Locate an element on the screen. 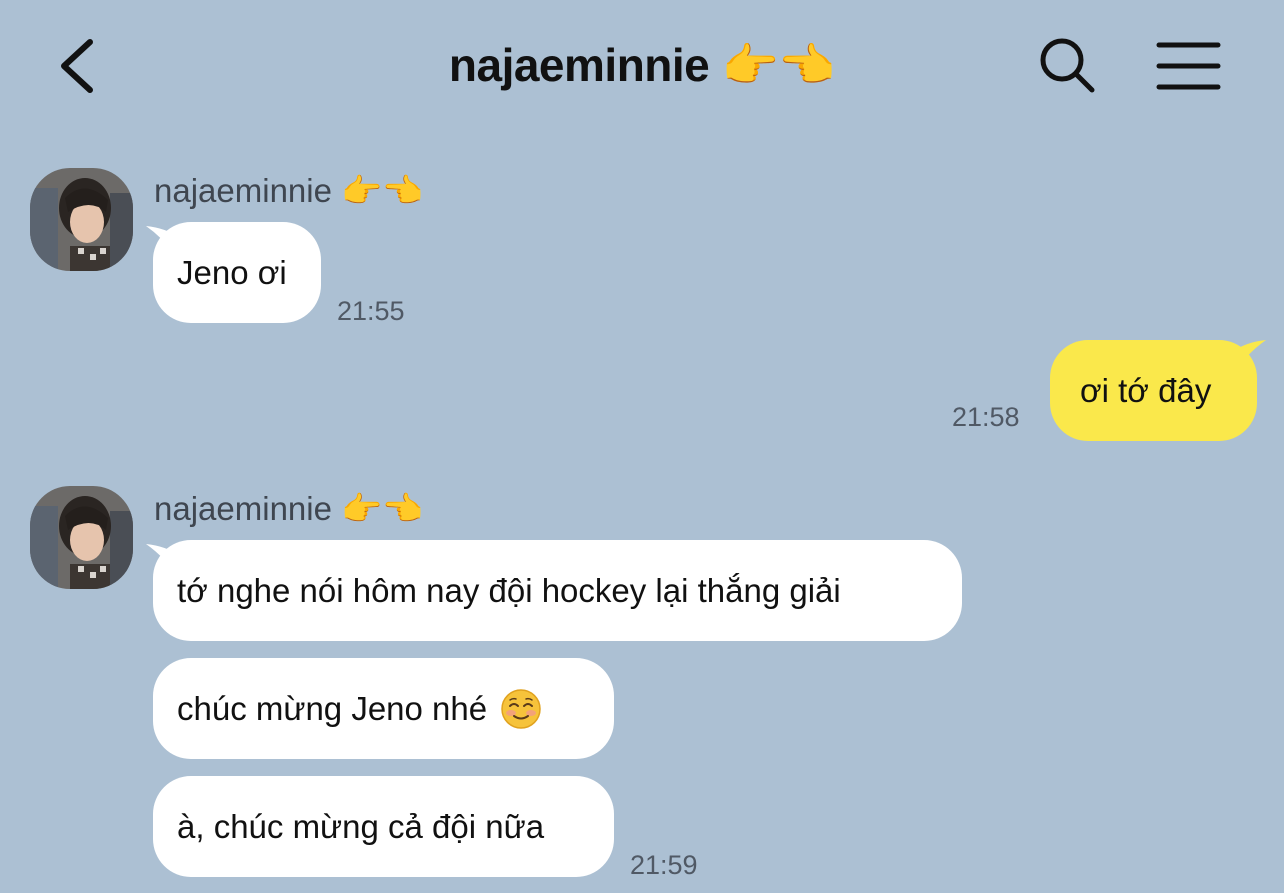 The width and height of the screenshot is (1284, 893). message-bubble: à, chúc mừng cả đội nữa is located at coordinates (383, 826).